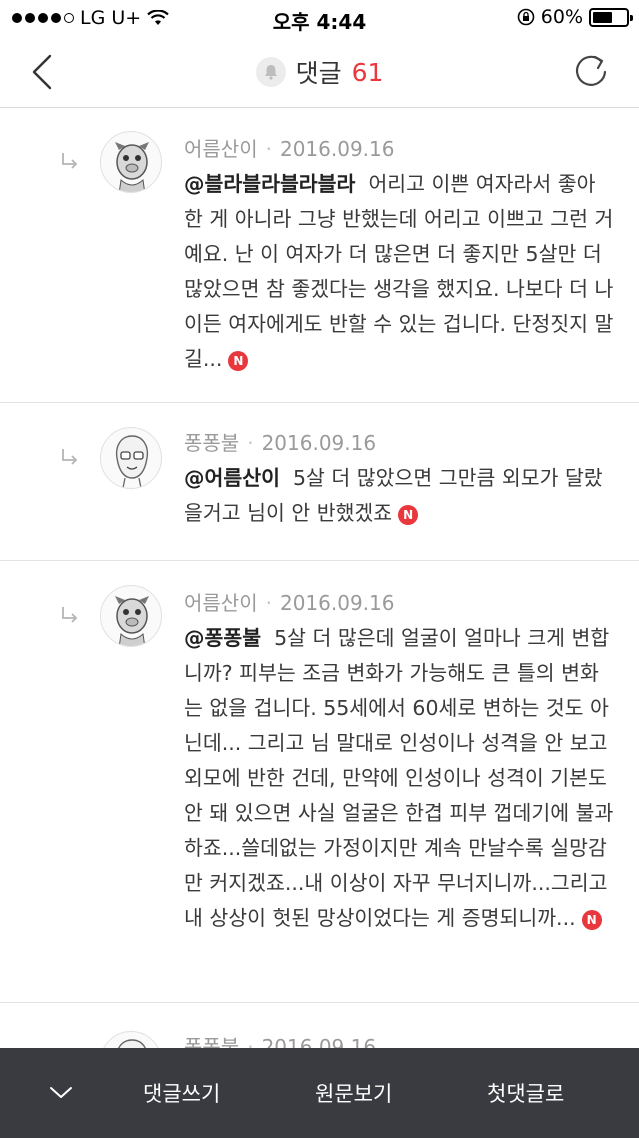 The height and width of the screenshot is (1138, 639). I want to click on comment-author: 퐁퐁불, so click(211, 443).